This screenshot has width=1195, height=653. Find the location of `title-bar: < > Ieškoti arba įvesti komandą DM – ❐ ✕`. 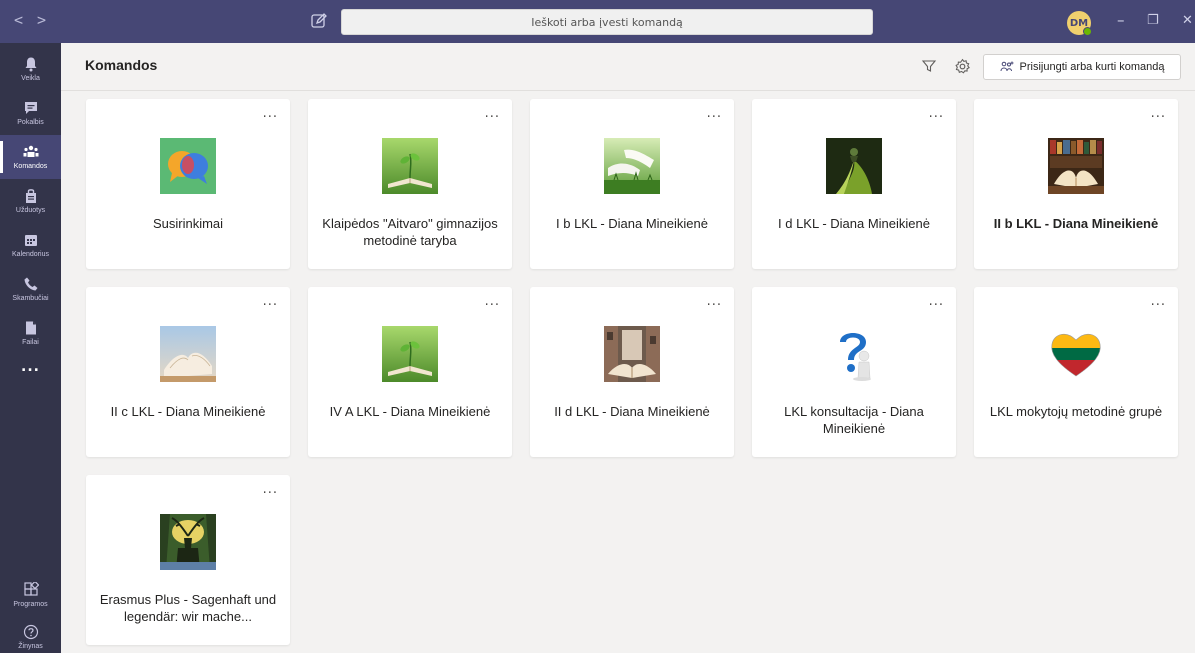

title-bar: < > Ieškoti arba įvesti komandą DM – ❐ ✕ is located at coordinates (597, 21).